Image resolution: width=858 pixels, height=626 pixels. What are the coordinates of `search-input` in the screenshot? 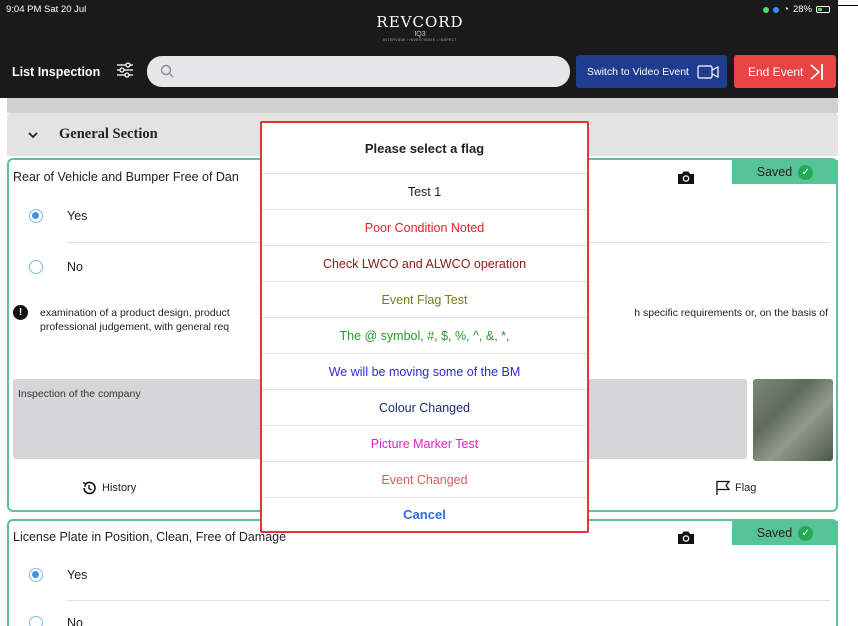 It's located at (358, 71).